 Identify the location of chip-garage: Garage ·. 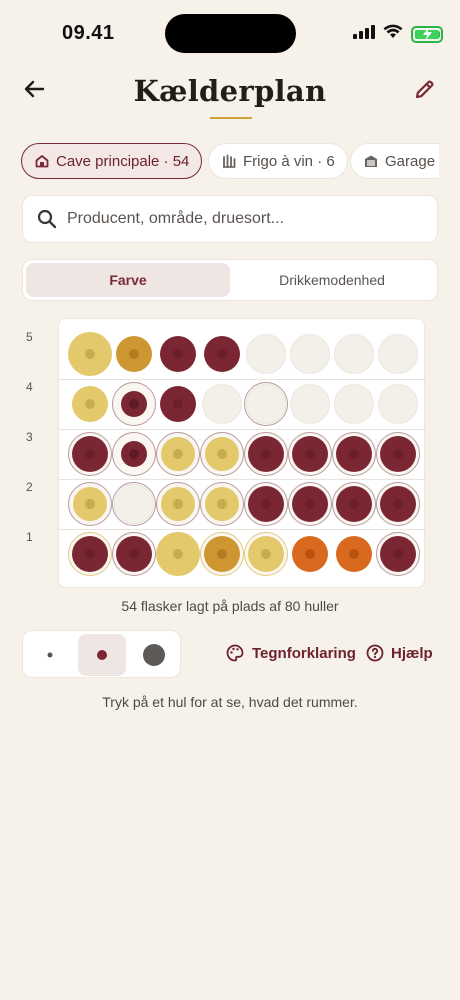
(394, 161).